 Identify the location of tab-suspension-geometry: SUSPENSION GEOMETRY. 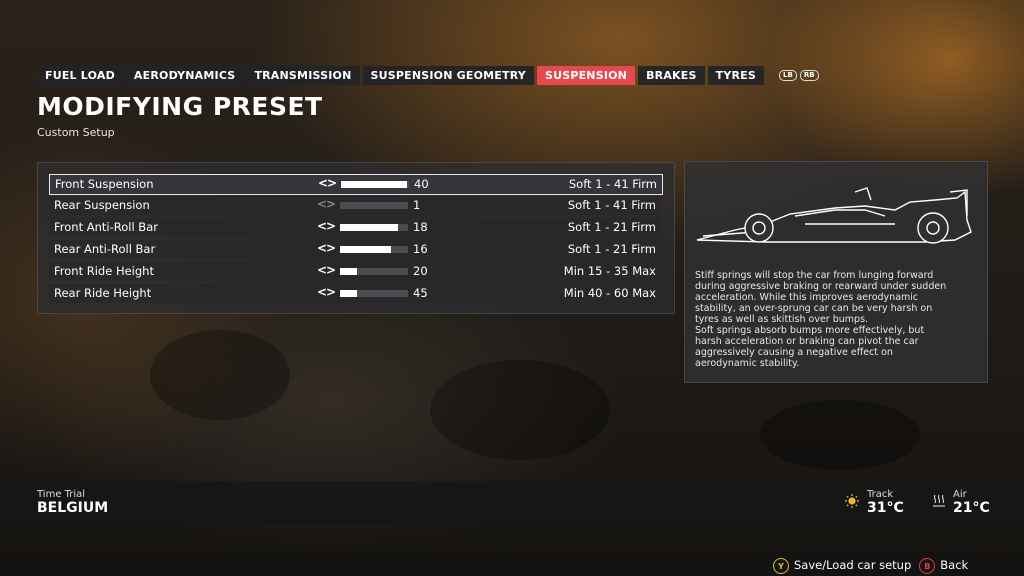
(448, 75).